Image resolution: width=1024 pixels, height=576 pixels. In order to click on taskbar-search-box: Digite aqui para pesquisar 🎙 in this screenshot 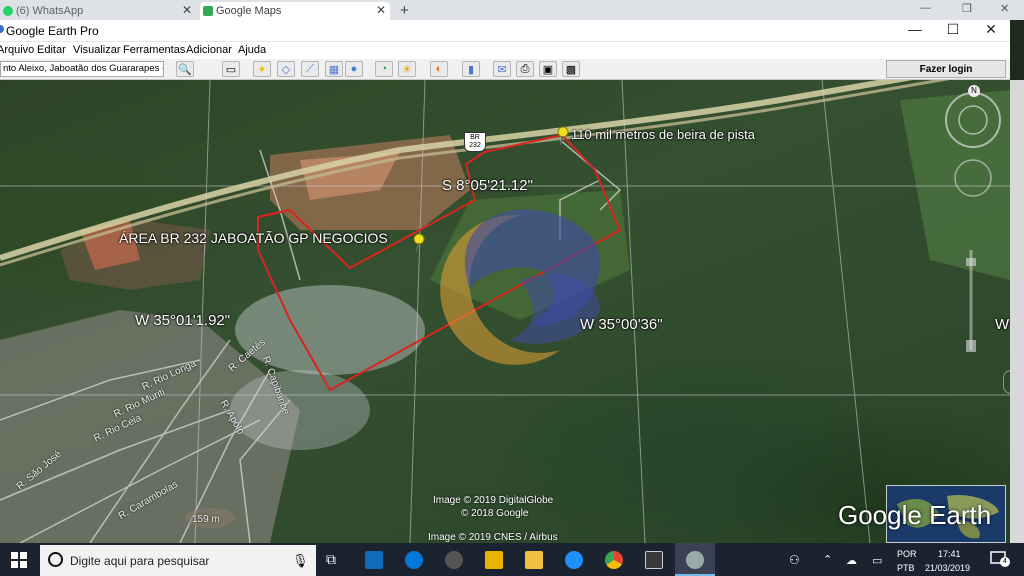, I will do `click(178, 560)`.